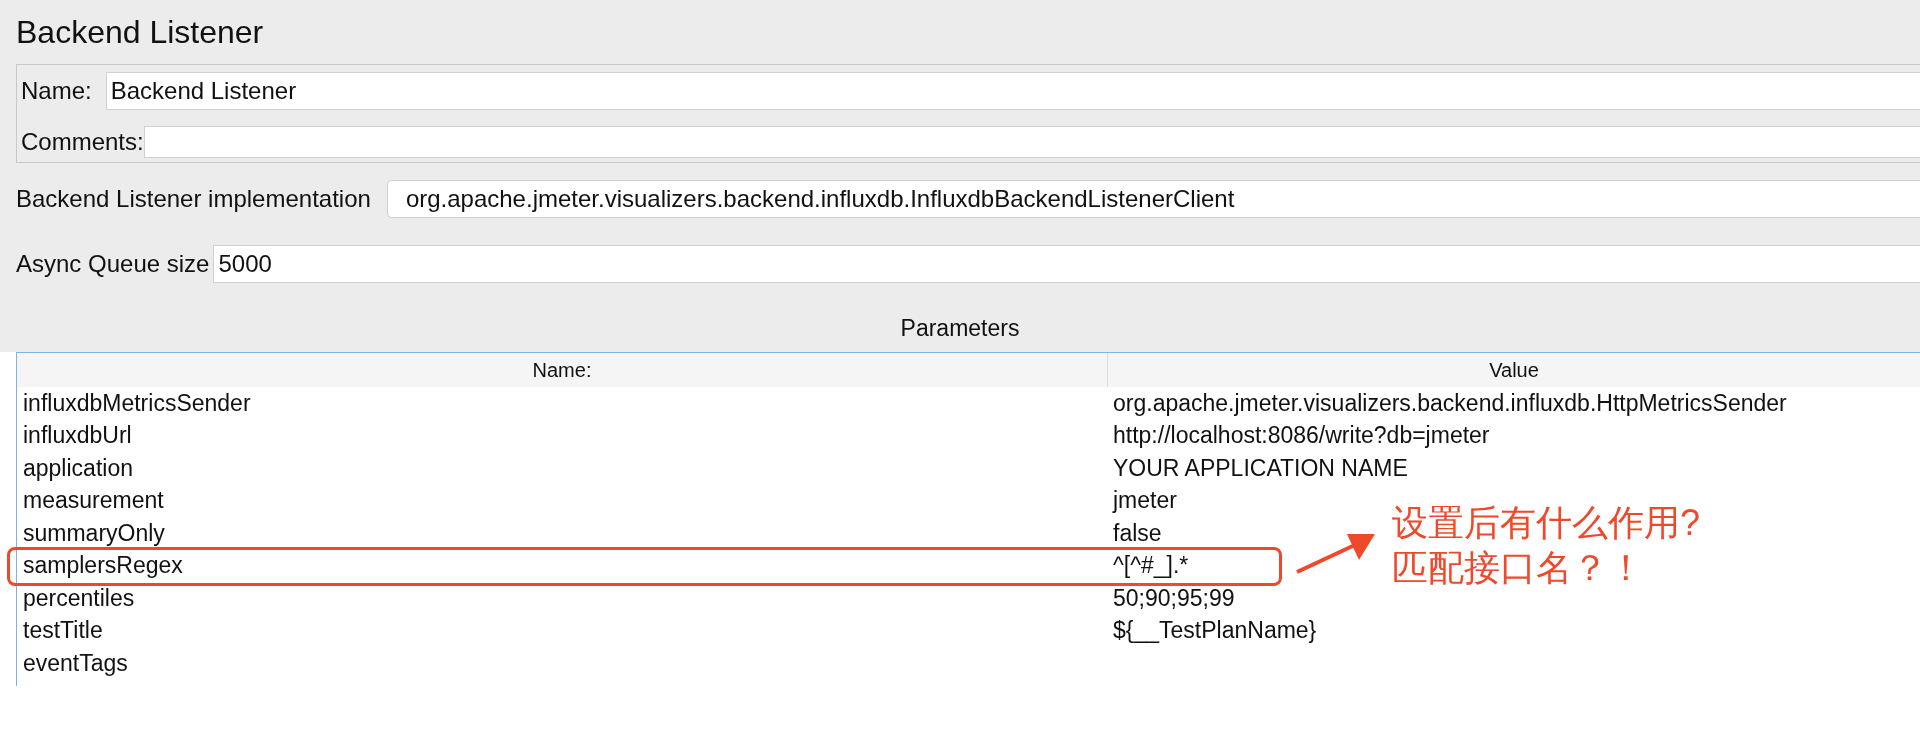  I want to click on table-cell-text: testTitle, so click(62, 631).